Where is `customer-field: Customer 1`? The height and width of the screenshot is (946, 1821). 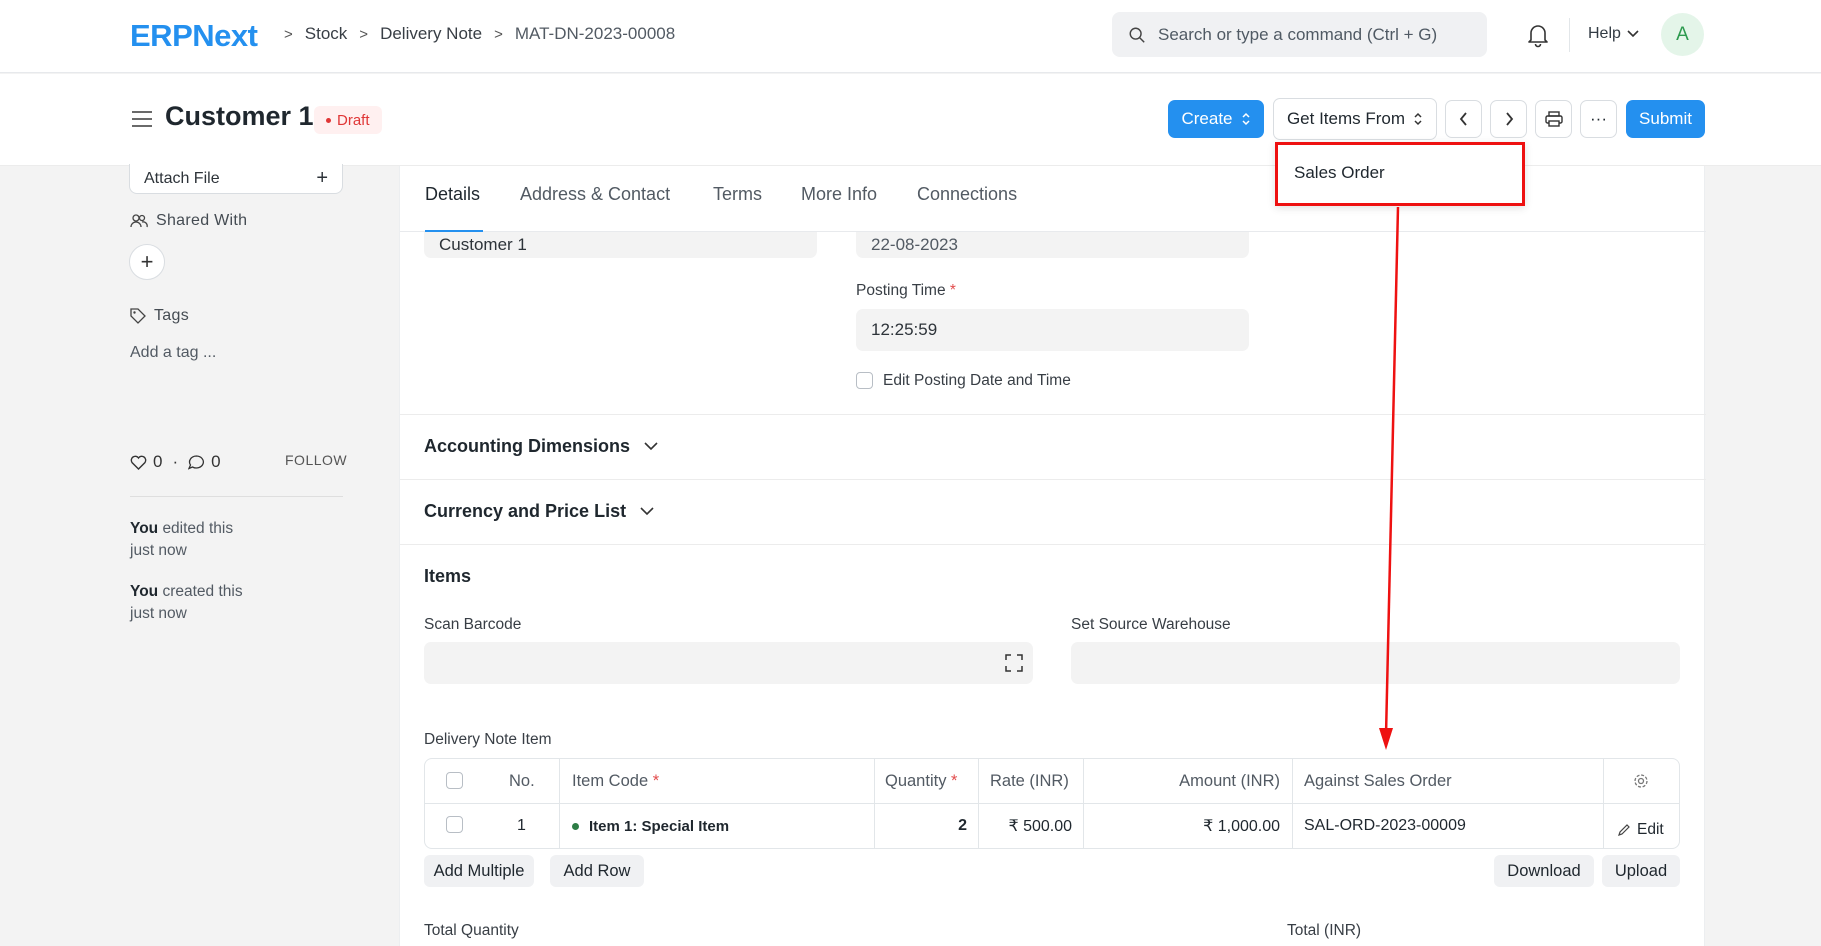 customer-field: Customer 1 is located at coordinates (620, 245).